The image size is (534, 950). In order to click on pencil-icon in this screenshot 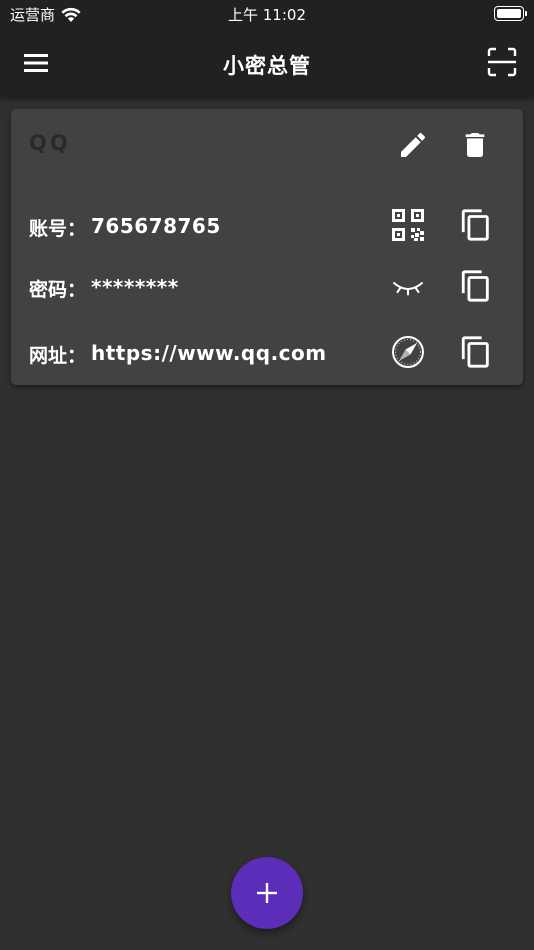, I will do `click(413, 145)`.